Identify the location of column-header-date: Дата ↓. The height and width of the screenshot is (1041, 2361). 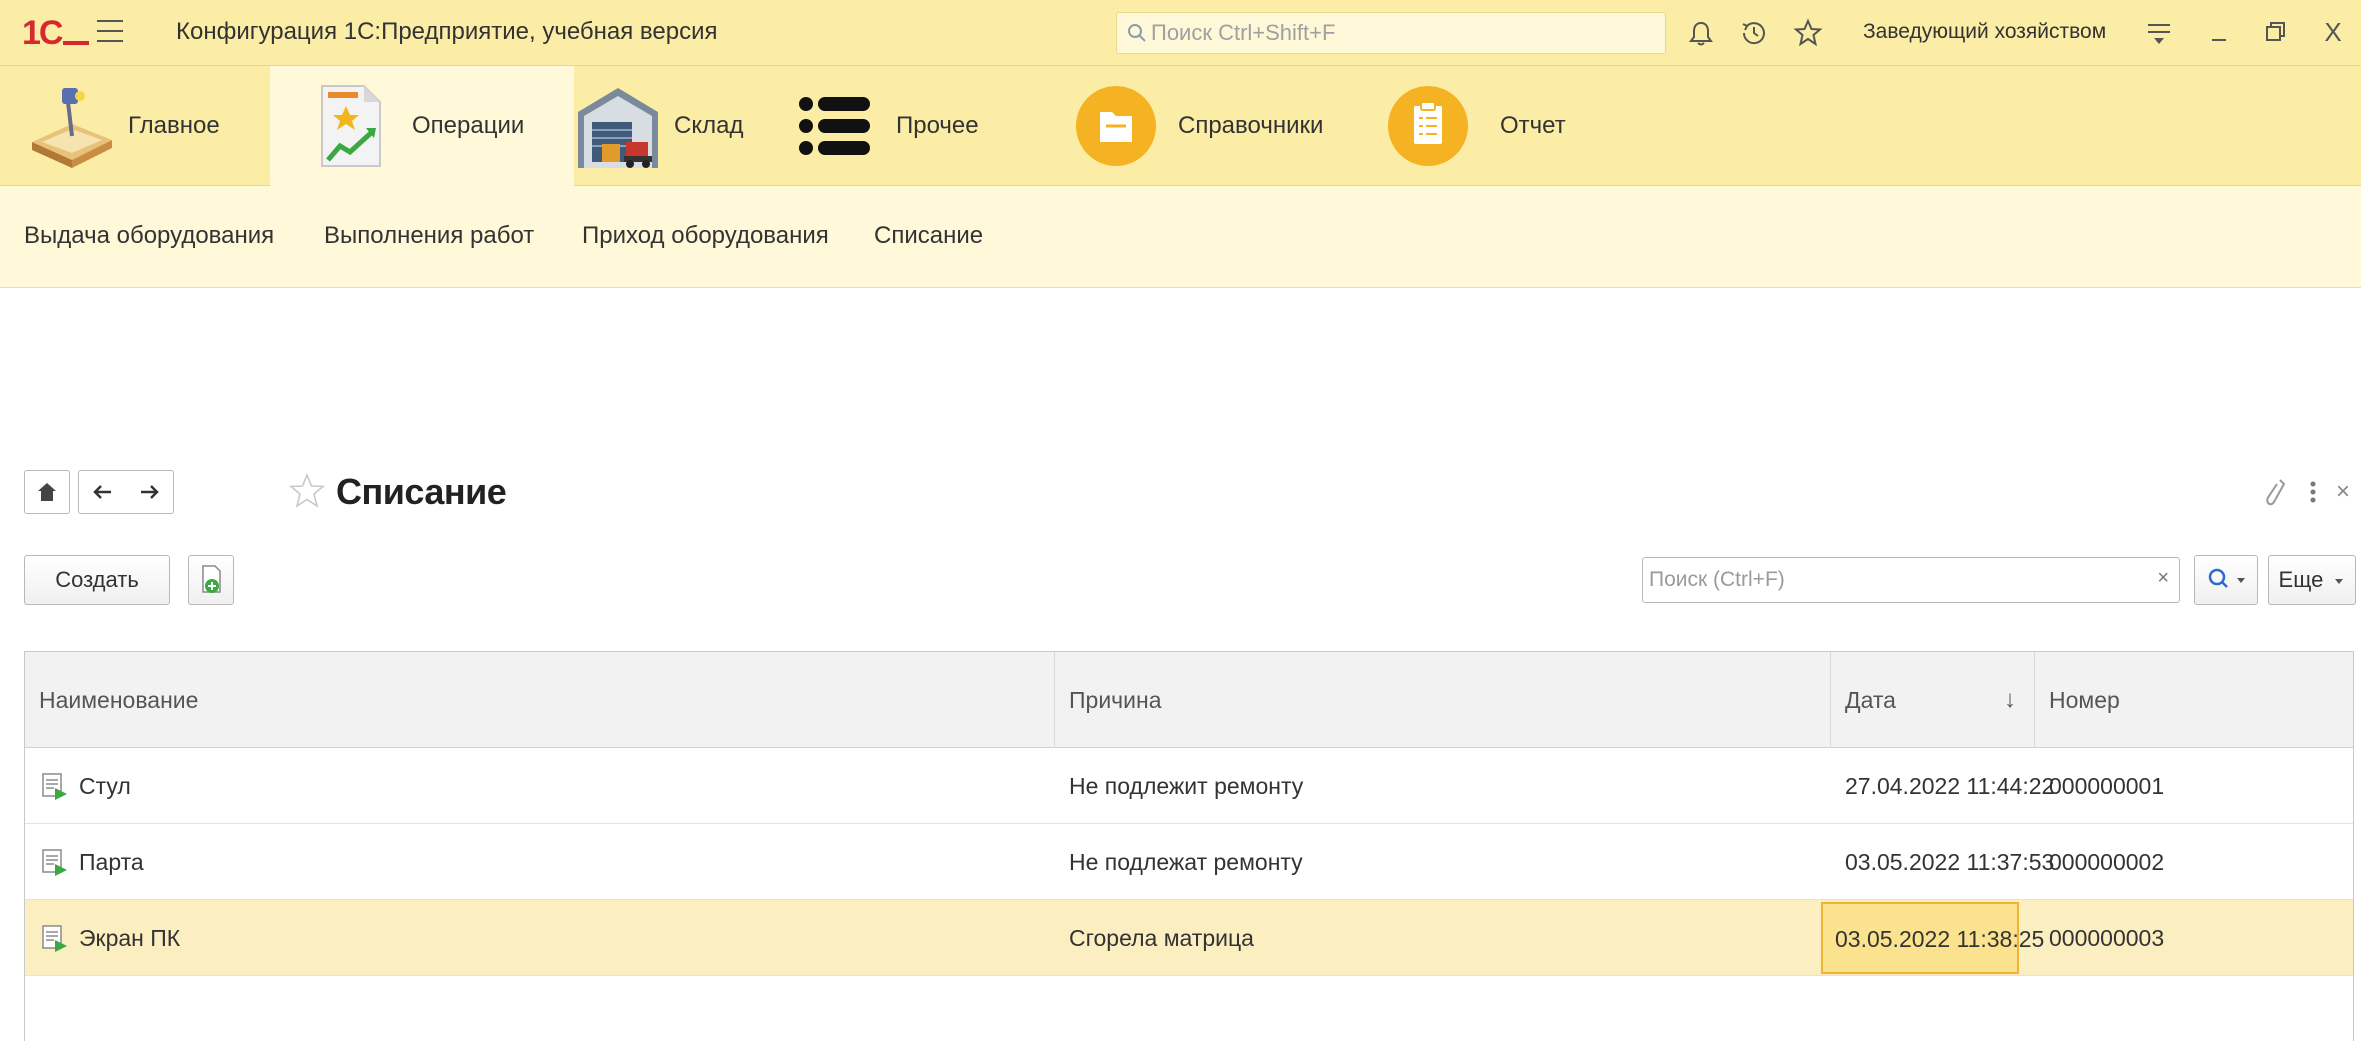
(1933, 700).